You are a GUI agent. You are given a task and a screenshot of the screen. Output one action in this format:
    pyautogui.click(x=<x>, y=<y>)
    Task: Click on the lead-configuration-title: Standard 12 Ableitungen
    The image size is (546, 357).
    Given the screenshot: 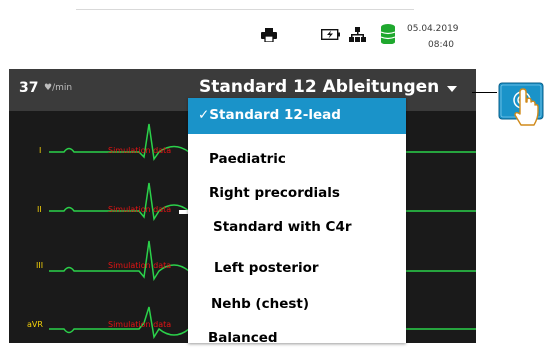 What is the action you would take?
    pyautogui.click(x=319, y=87)
    